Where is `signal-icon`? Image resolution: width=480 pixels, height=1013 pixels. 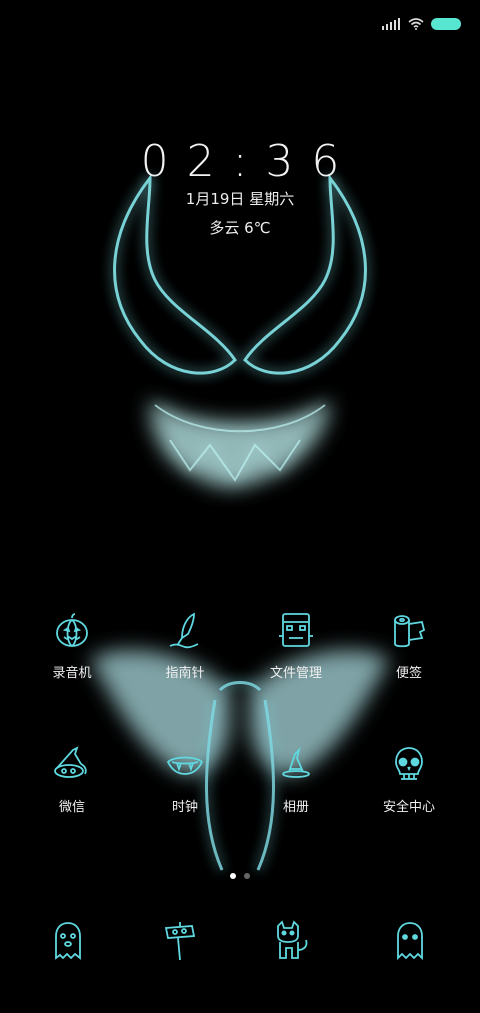
signal-icon is located at coordinates (391, 24).